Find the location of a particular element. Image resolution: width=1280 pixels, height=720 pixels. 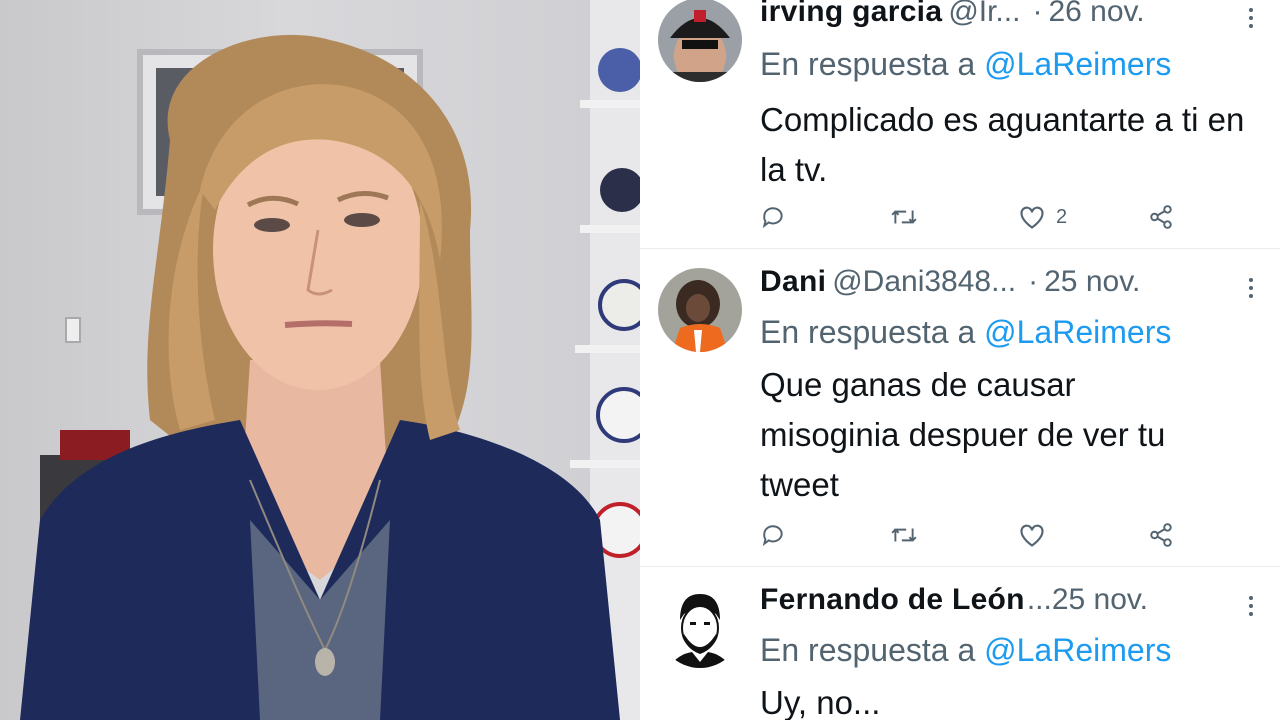

like-count: 2 is located at coordinates (1062, 216).